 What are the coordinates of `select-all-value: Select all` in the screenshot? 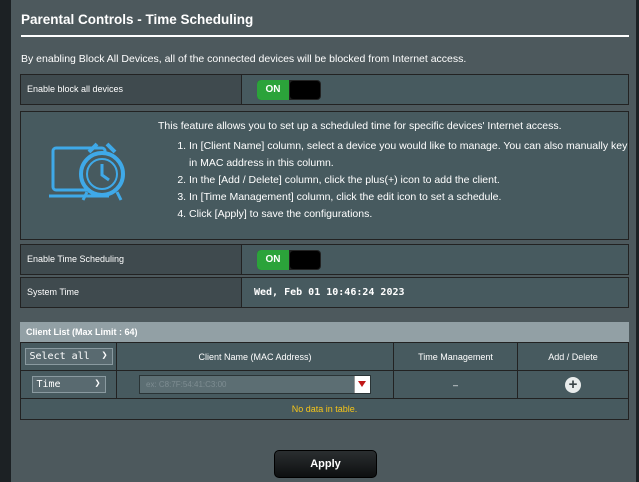 It's located at (59, 356).